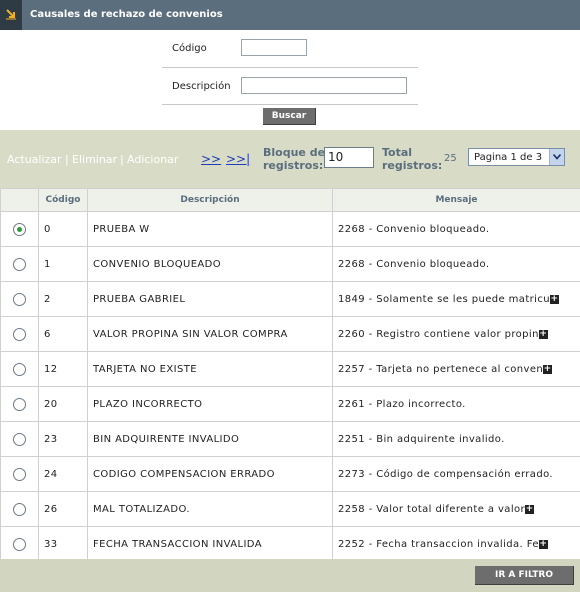 The height and width of the screenshot is (592, 580). I want to click on cell-mensaje: 2268 - Convenio bloqueado., so click(456, 264).